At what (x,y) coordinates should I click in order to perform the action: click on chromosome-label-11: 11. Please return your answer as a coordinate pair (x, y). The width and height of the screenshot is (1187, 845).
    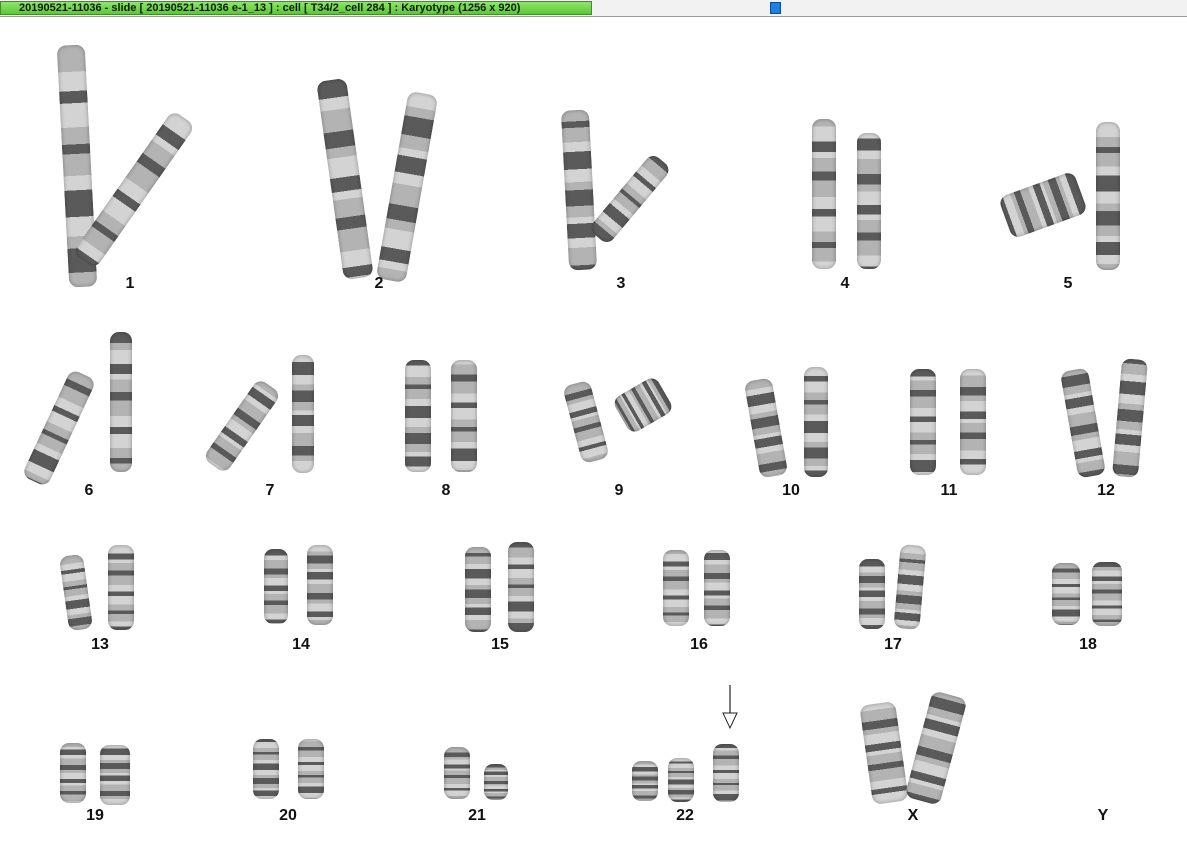
    Looking at the image, I should click on (949, 490).